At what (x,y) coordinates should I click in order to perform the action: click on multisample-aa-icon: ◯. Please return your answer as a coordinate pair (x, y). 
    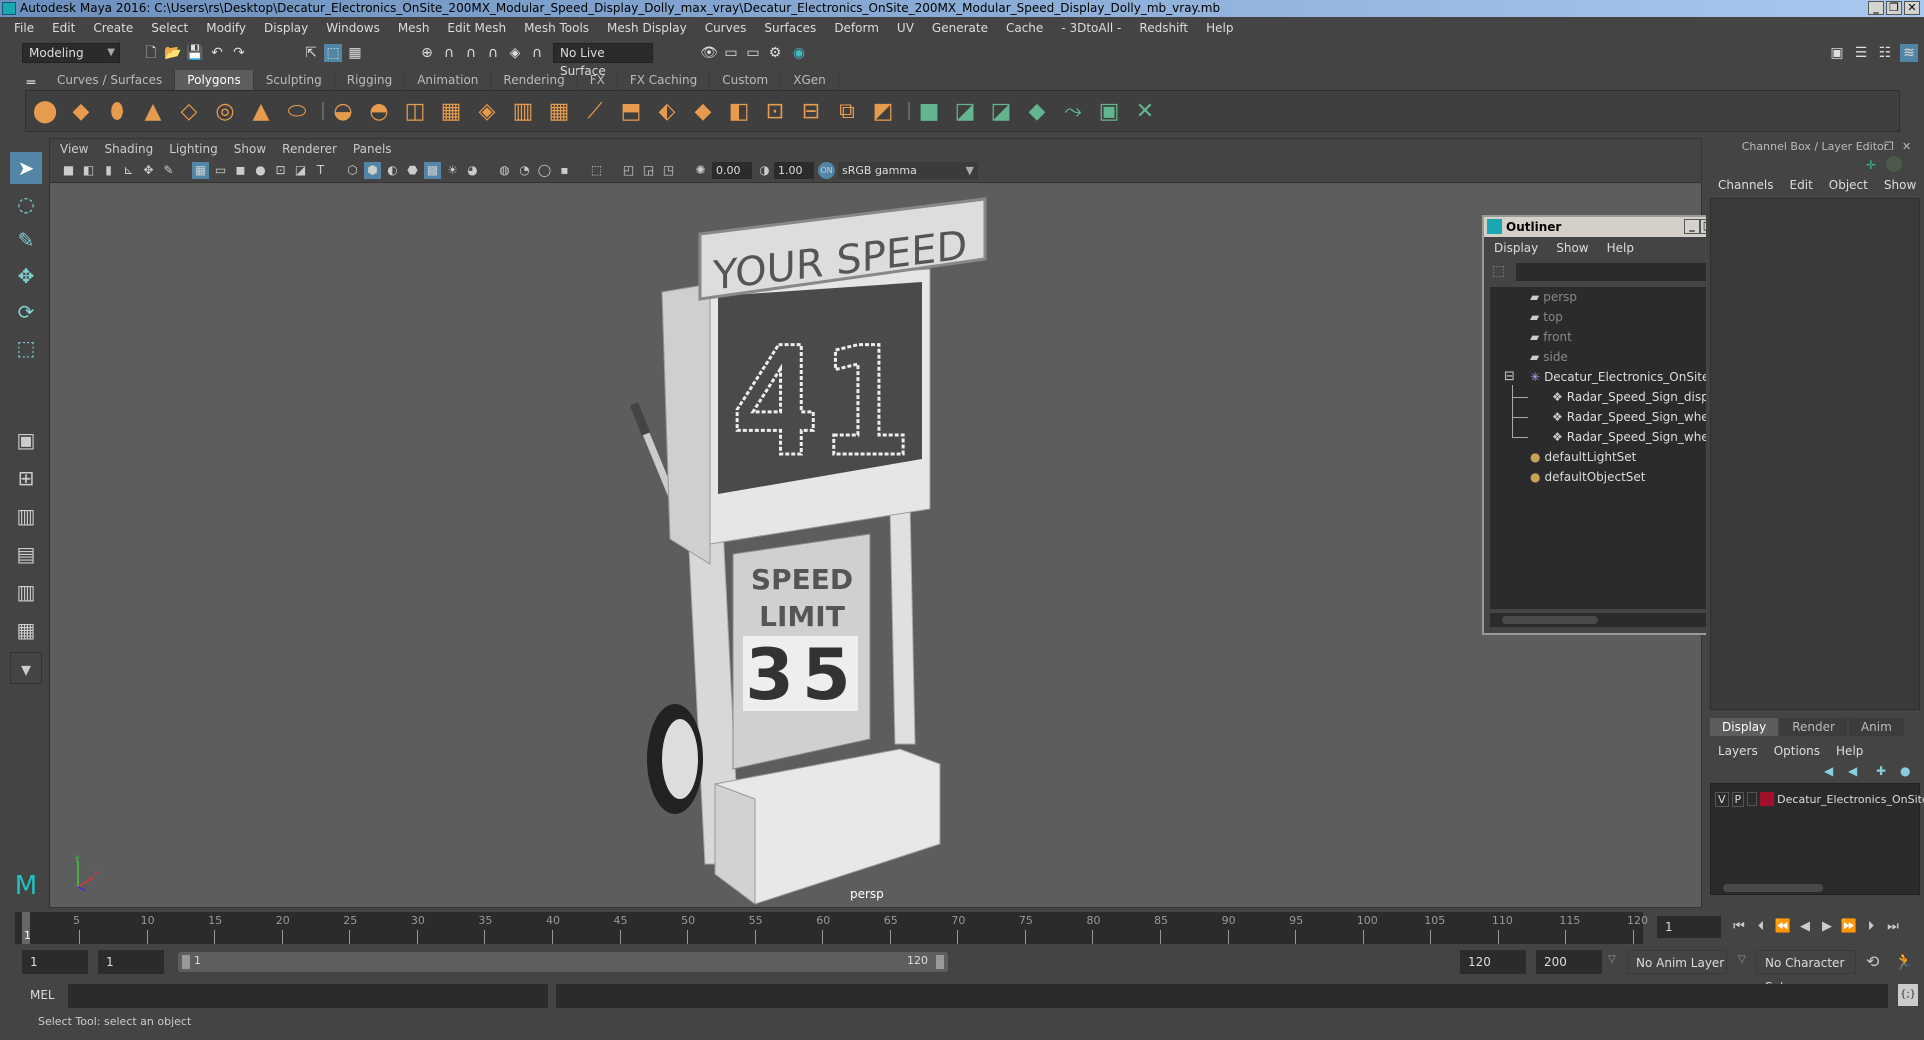
    Looking at the image, I should click on (544, 170).